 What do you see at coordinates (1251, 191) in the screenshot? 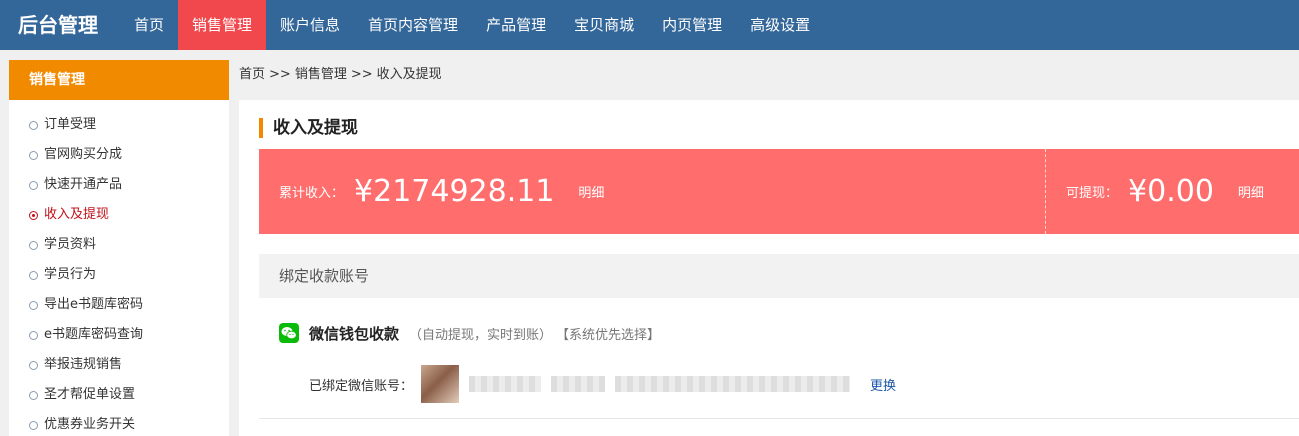
I see `withdrawable-detail-link: 明细` at bounding box center [1251, 191].